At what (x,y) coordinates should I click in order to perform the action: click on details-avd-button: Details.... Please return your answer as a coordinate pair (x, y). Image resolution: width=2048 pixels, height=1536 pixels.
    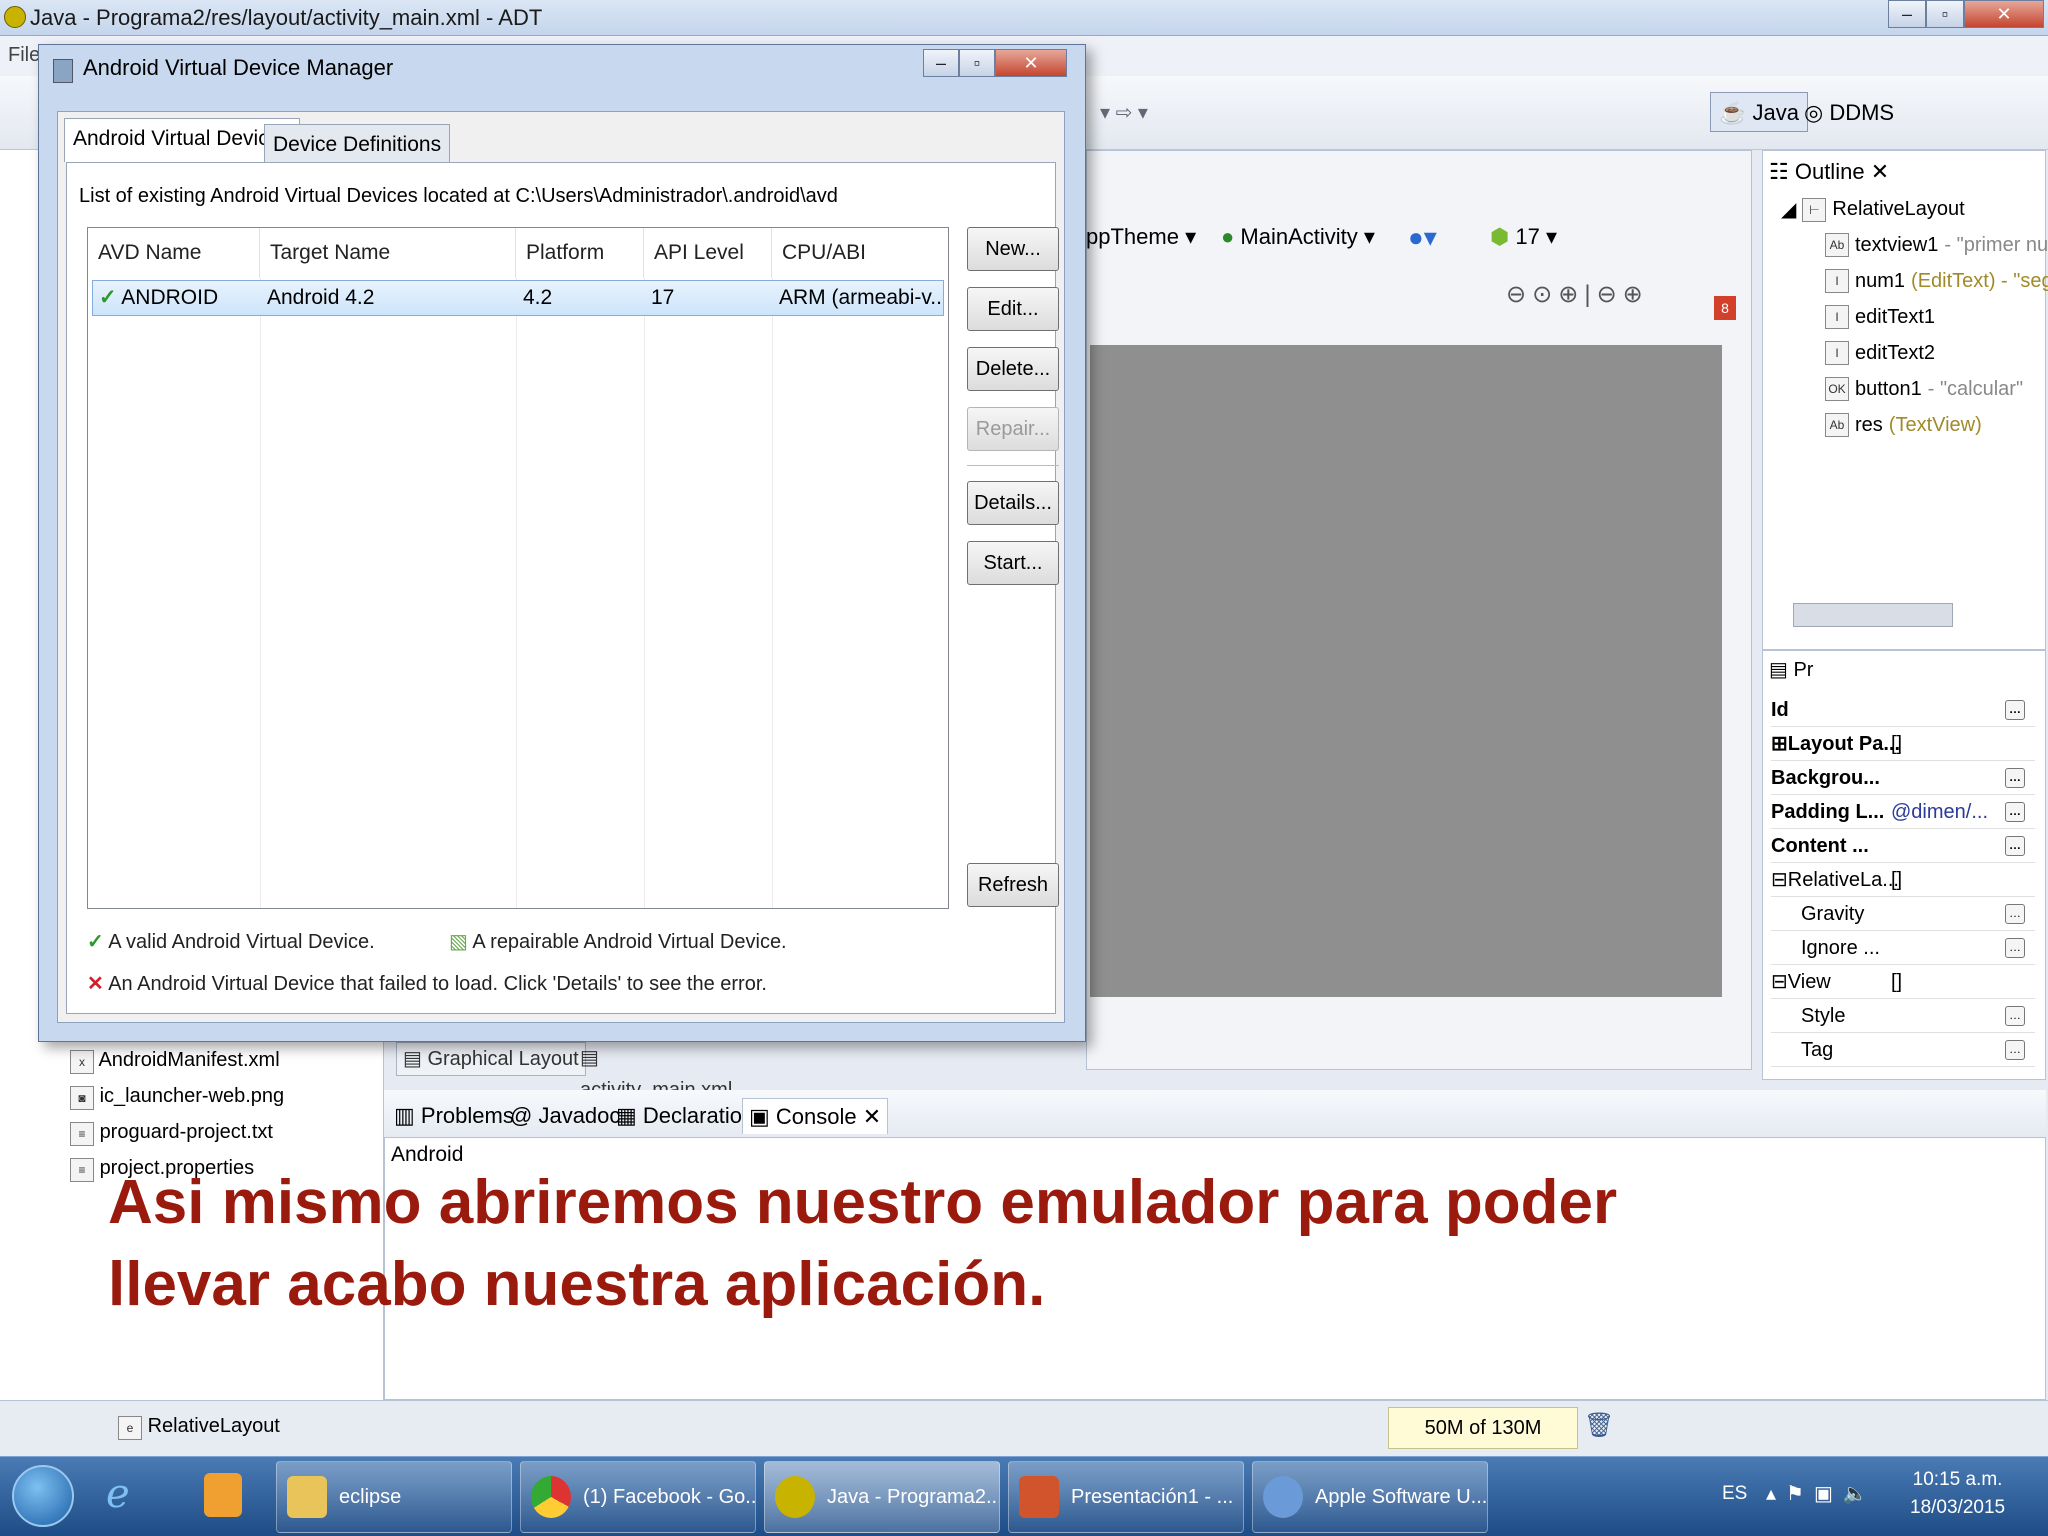
    Looking at the image, I should click on (1013, 503).